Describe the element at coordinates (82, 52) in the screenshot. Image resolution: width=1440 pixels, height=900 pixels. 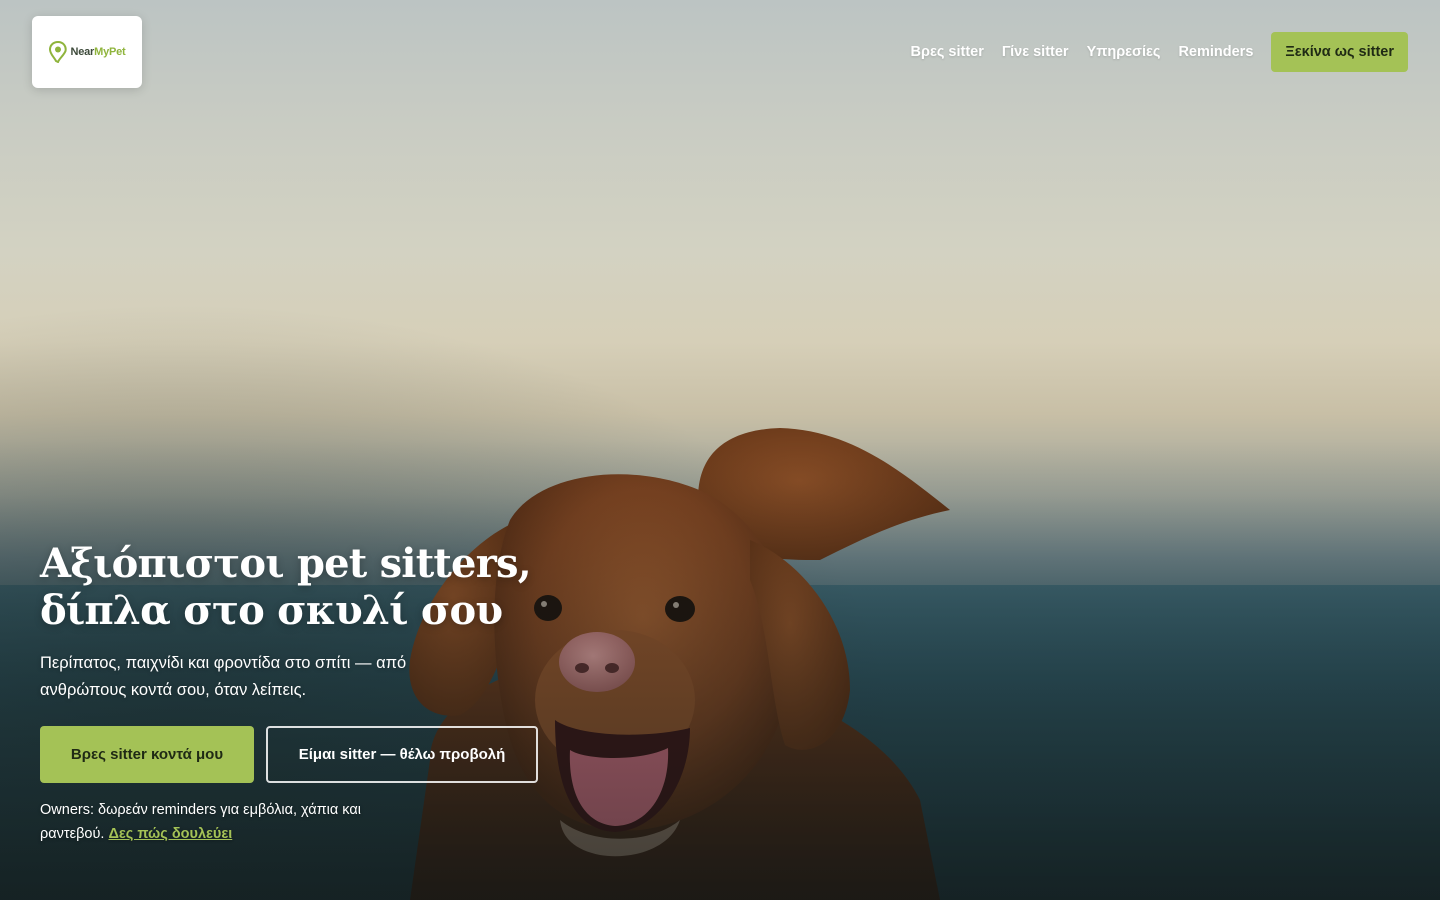
I see `logo-text-near: Near` at that location.